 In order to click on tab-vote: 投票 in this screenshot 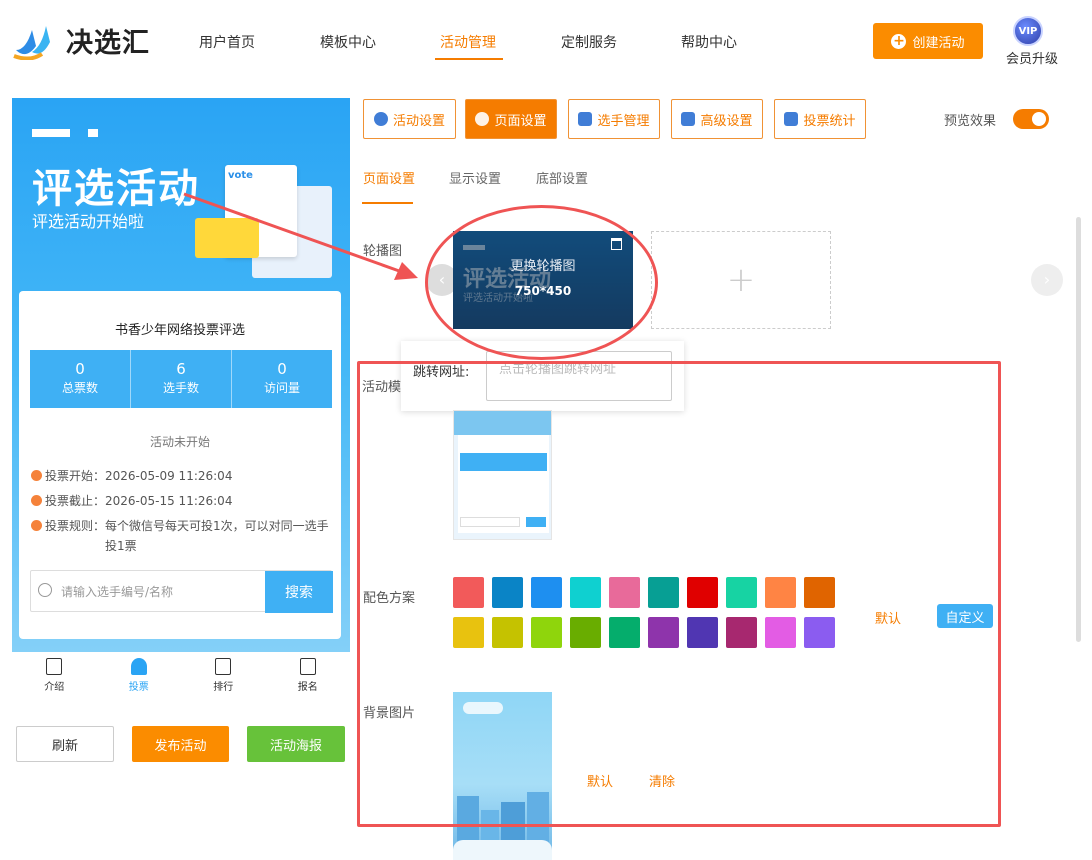, I will do `click(139, 677)`.